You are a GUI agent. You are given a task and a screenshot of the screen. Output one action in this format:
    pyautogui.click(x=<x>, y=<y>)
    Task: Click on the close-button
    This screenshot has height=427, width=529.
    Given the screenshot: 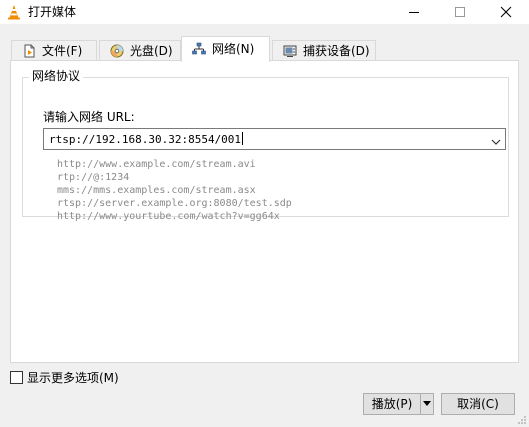 What is the action you would take?
    pyautogui.click(x=506, y=12)
    